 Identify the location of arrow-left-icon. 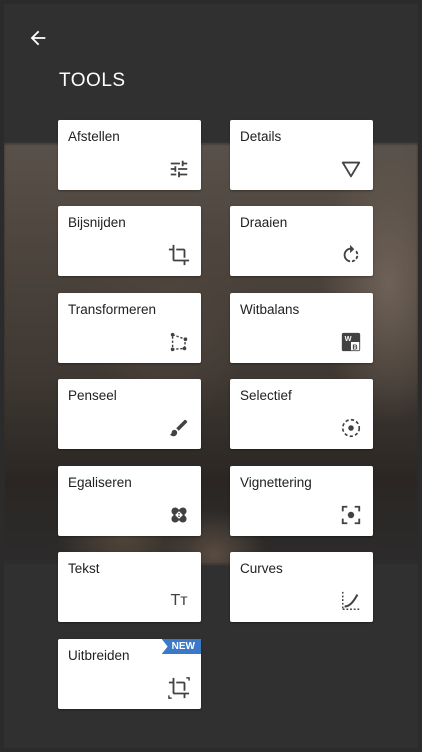
(38, 38).